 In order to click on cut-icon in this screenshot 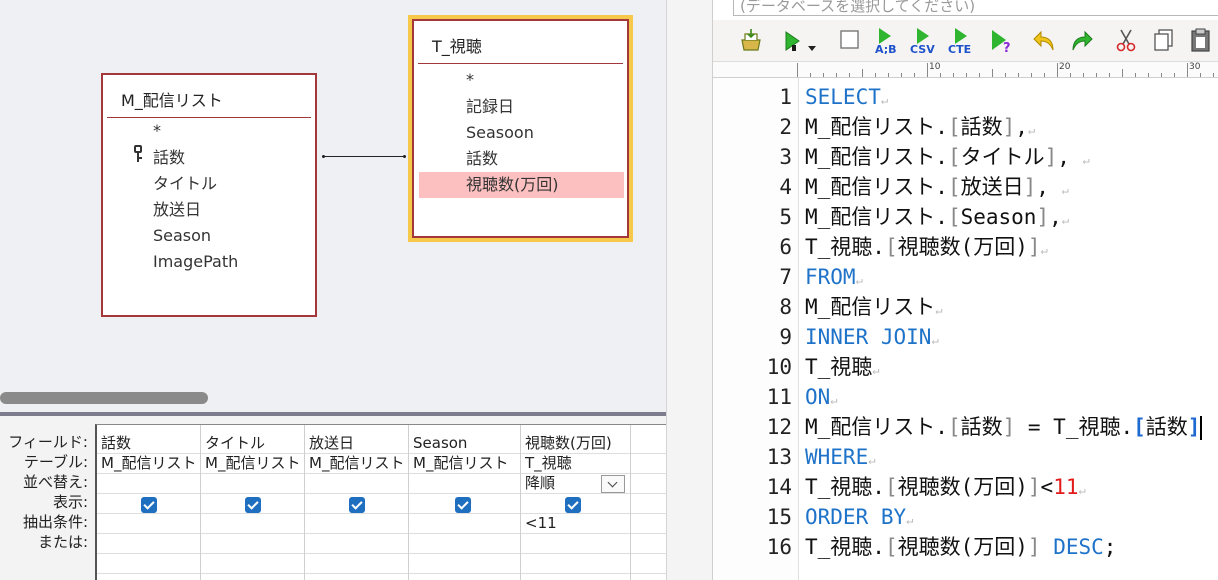, I will do `click(1126, 41)`.